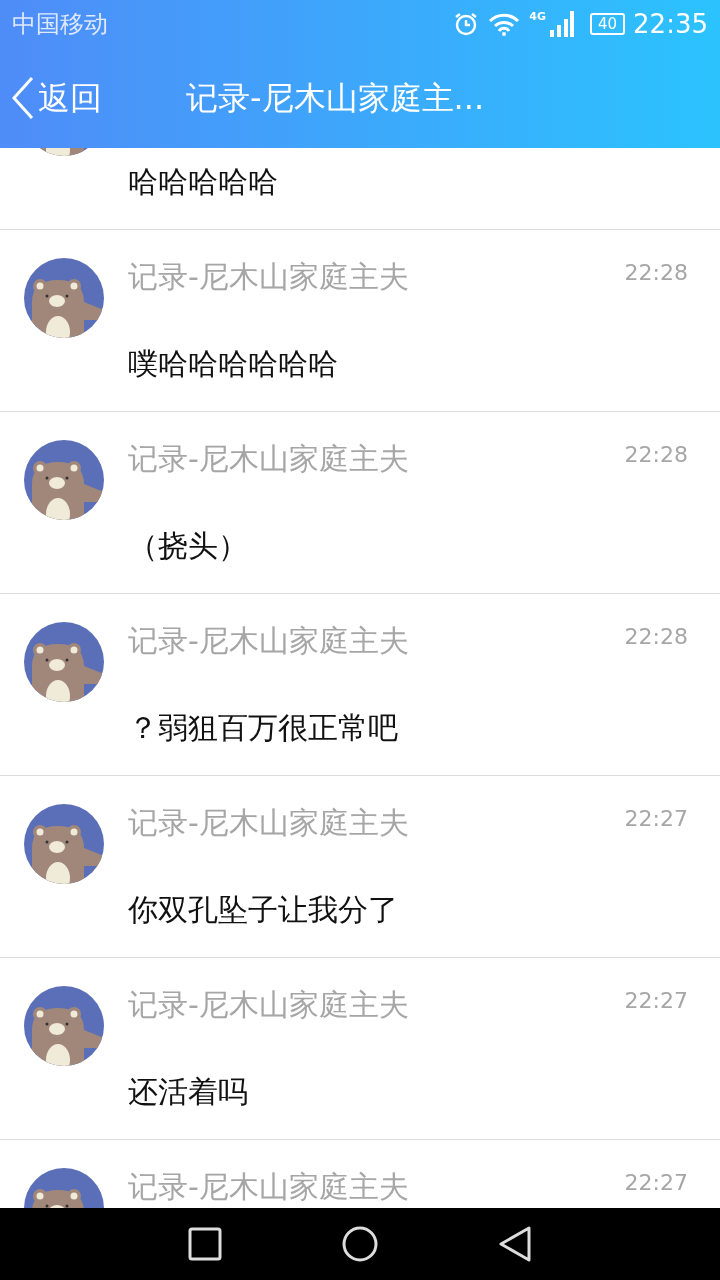 The width and height of the screenshot is (720, 1280). I want to click on message-text: （挠头）, so click(188, 546).